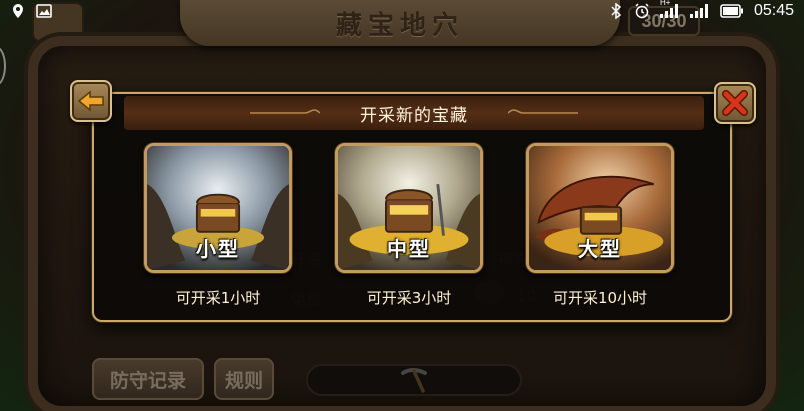 The height and width of the screenshot is (411, 804). Describe the element at coordinates (543, 111) in the screenshot. I see `header-ornament-right` at that location.